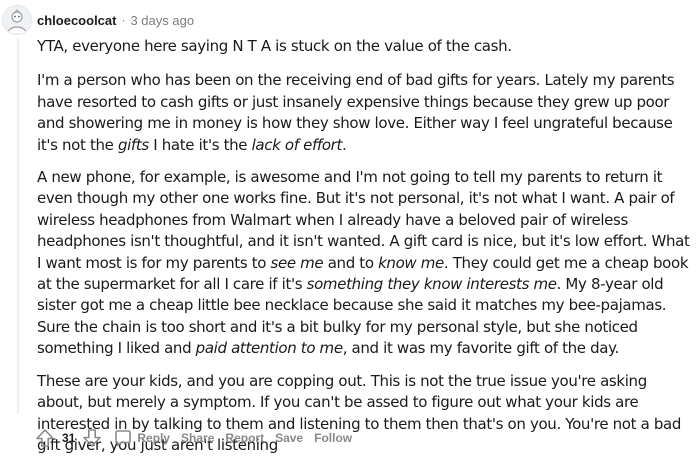 Image resolution: width=700 pixels, height=467 pixels. I want to click on paragraph-text: I hate it's the, so click(200, 144).